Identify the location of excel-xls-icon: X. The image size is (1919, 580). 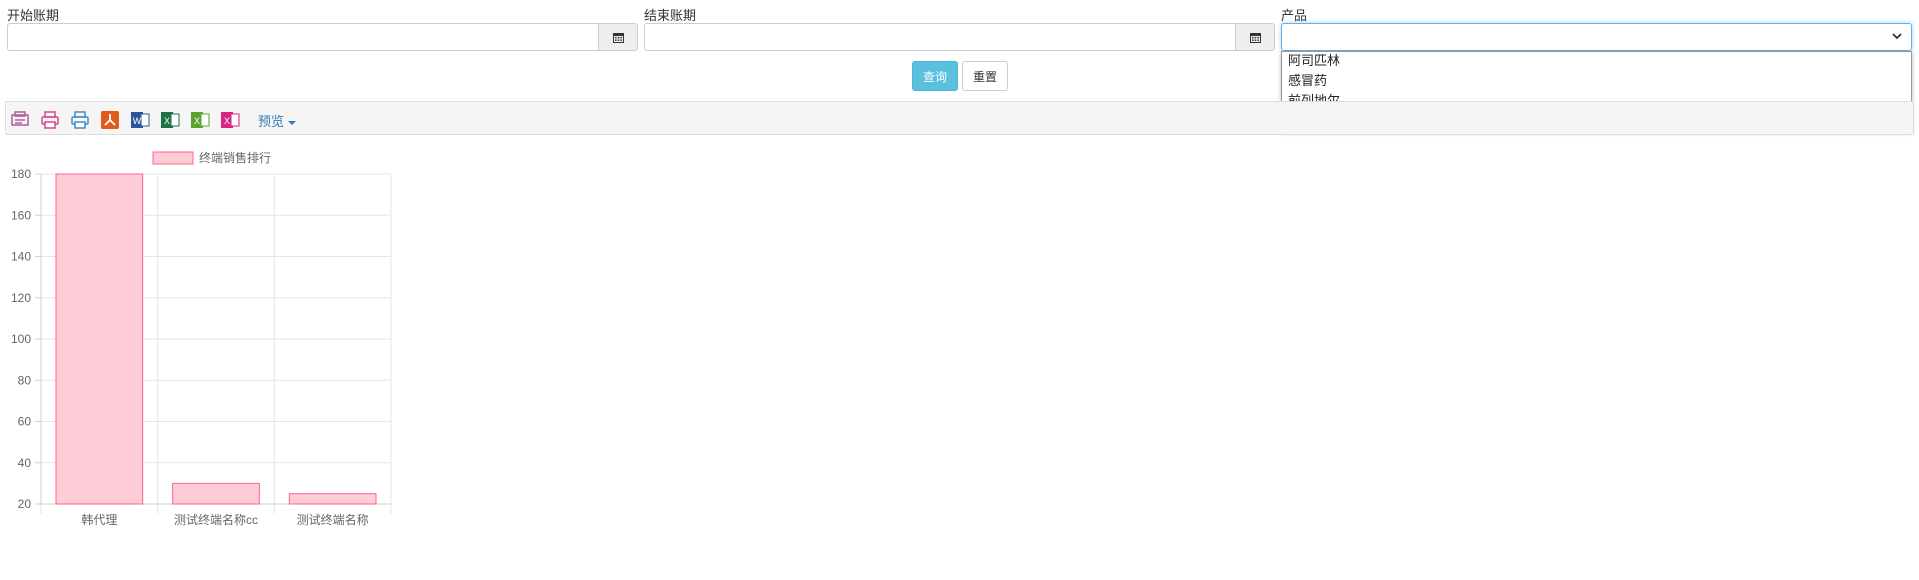
(230, 120).